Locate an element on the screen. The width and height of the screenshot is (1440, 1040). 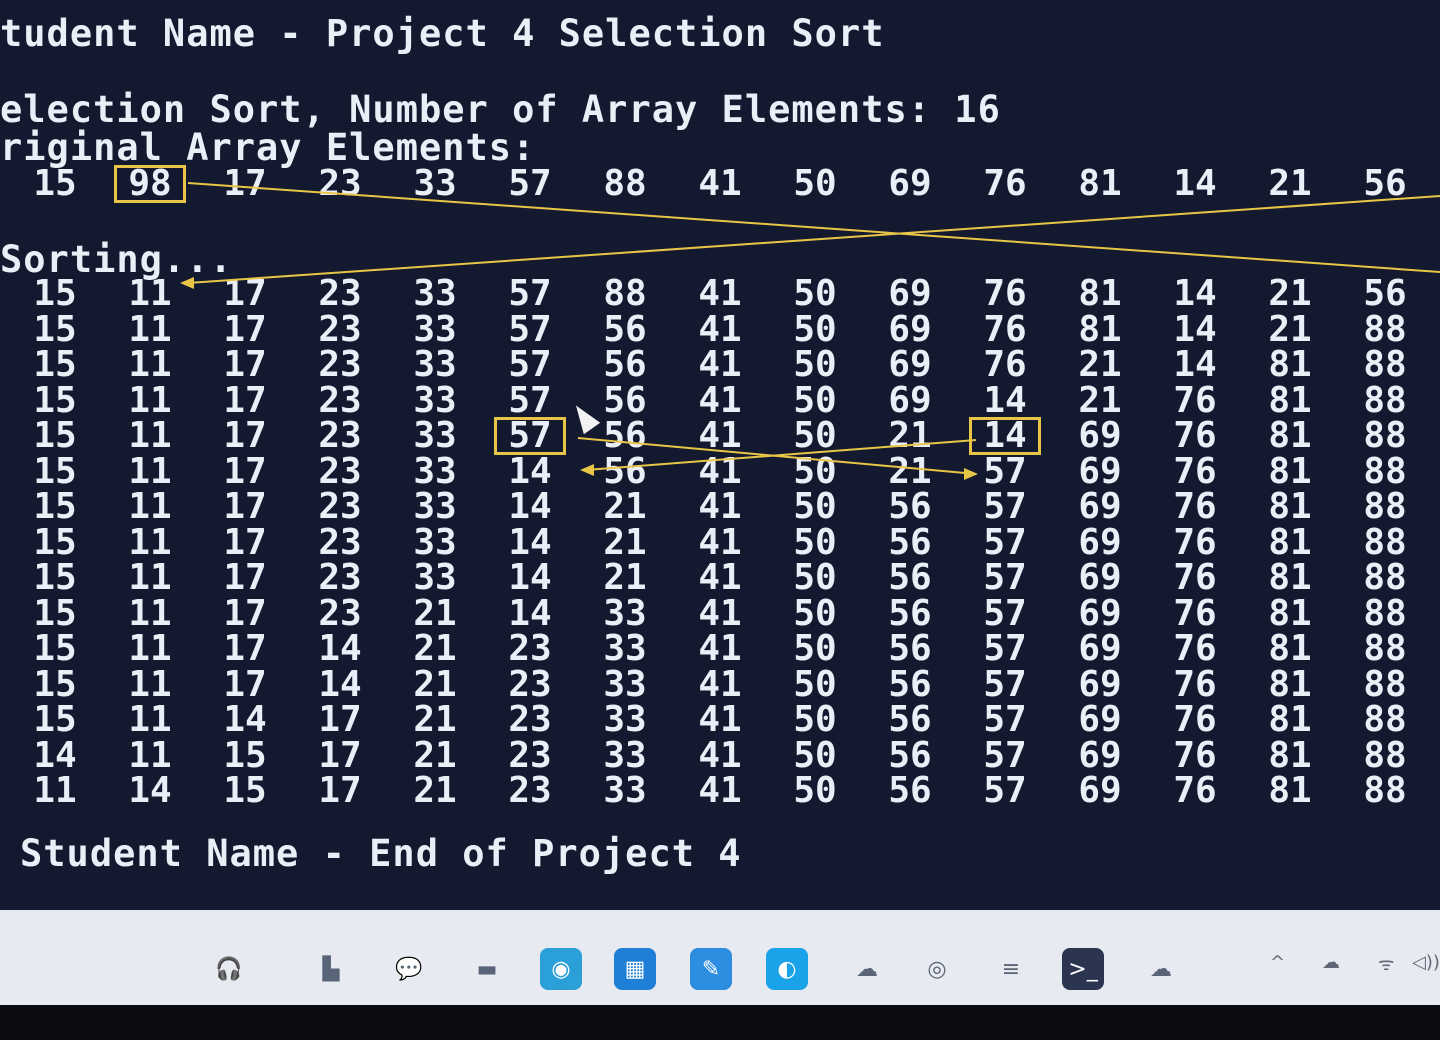
wifi-icon: ᯤ is located at coordinates (1386, 964).